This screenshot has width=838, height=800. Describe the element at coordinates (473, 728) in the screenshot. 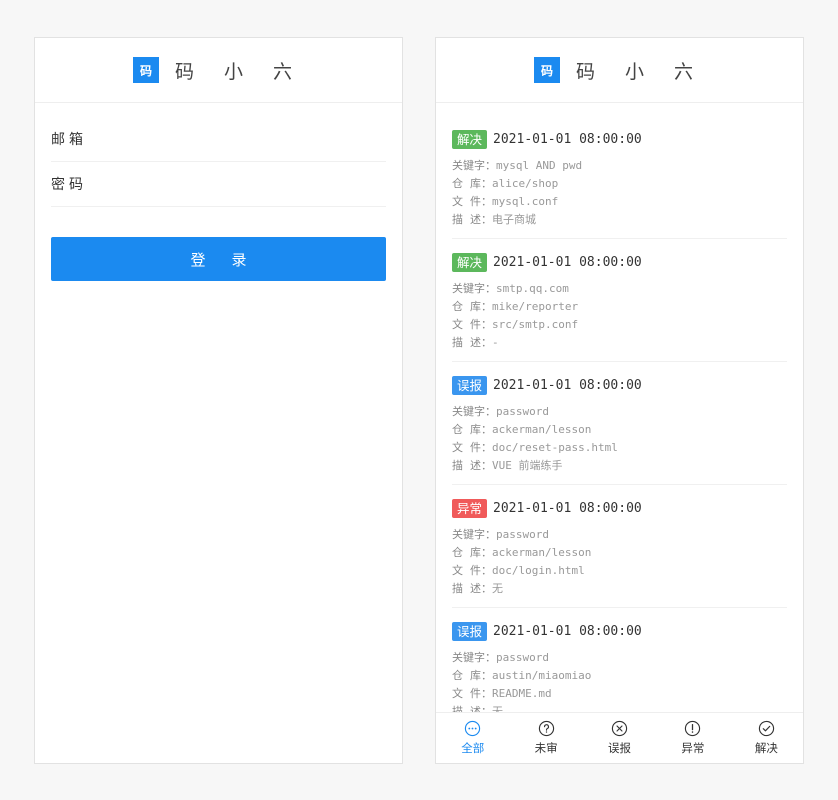

I see `more-icon` at that location.